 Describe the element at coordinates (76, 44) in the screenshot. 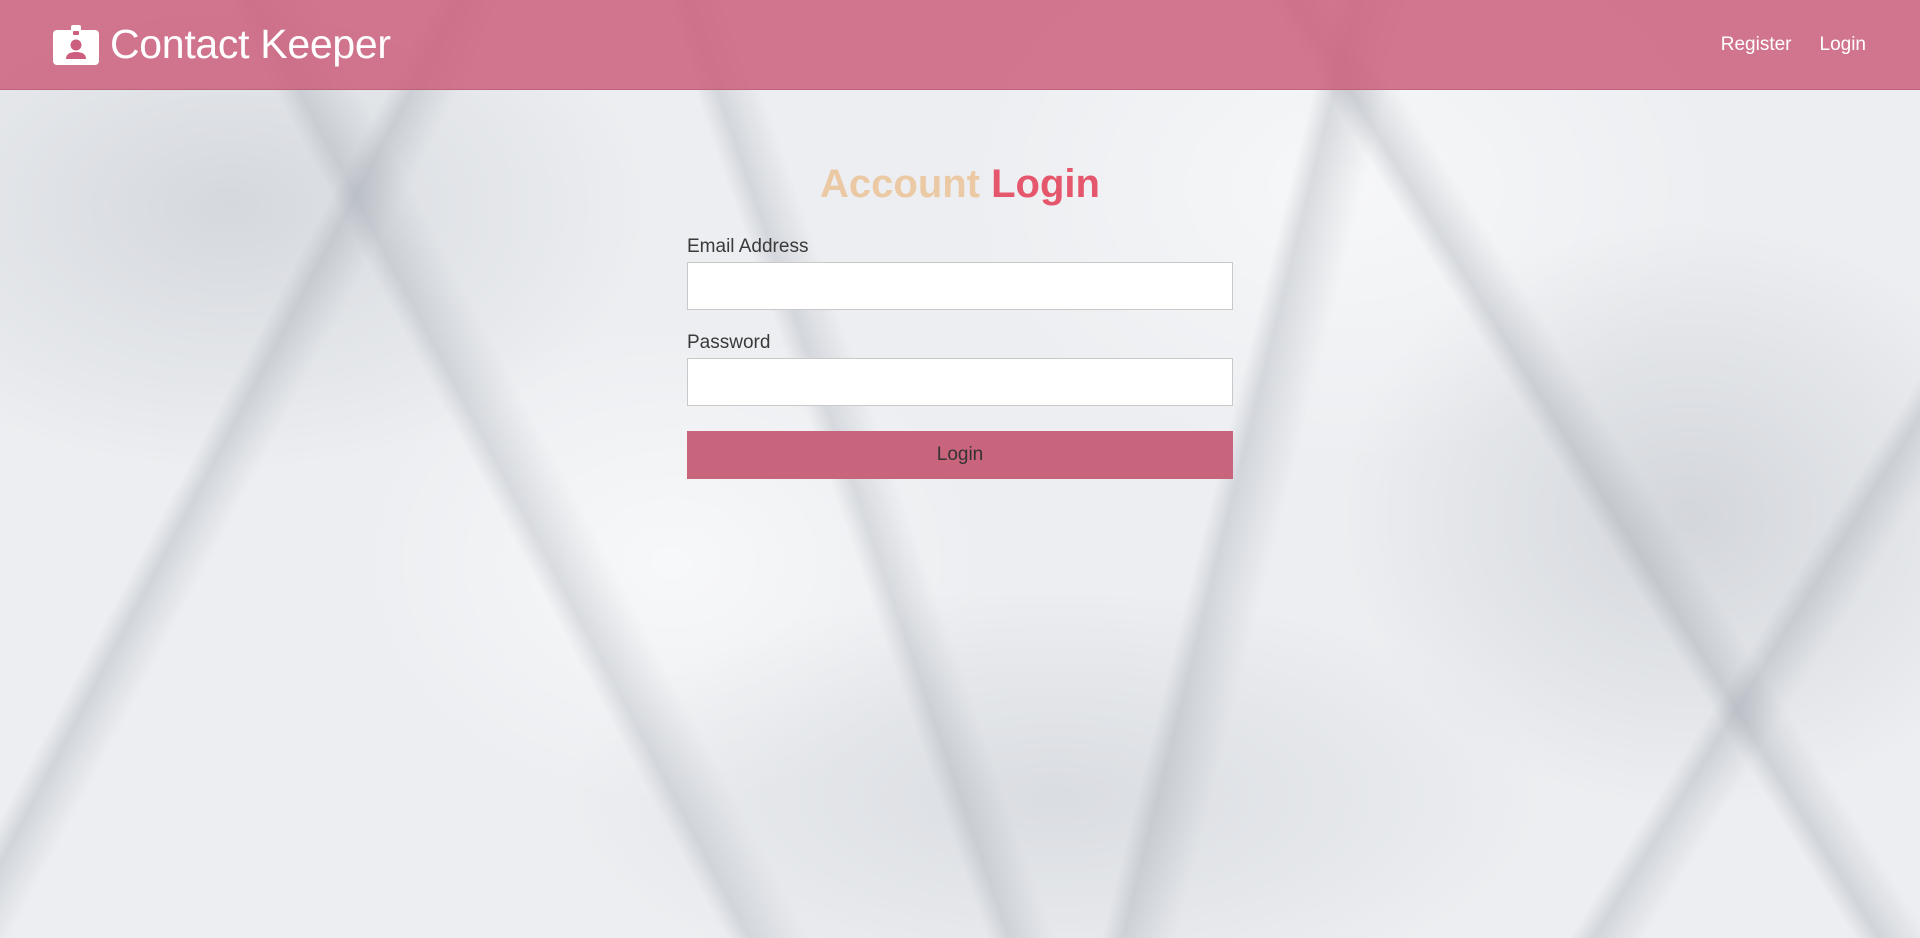

I see `id-badge-icon` at that location.